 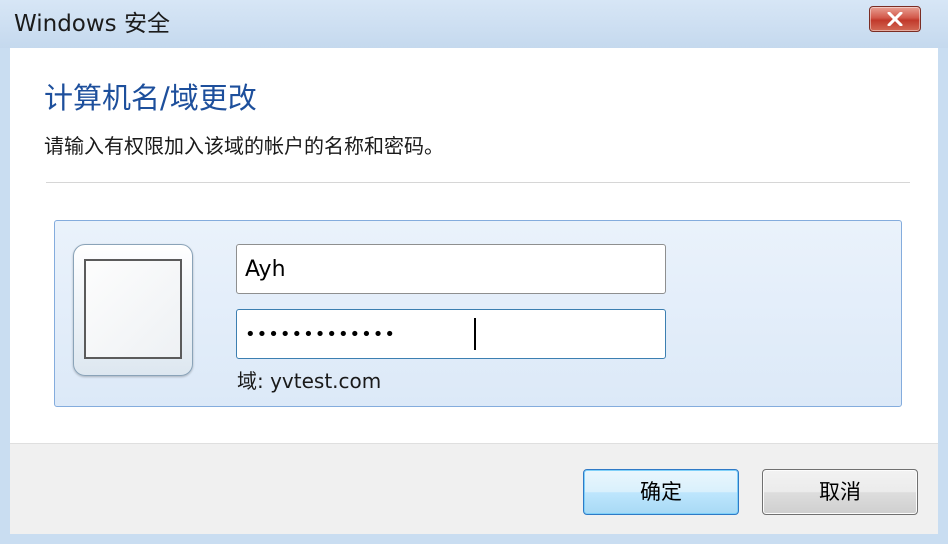 What do you see at coordinates (92, 24) in the screenshot?
I see `window-title: Windows 安全` at bounding box center [92, 24].